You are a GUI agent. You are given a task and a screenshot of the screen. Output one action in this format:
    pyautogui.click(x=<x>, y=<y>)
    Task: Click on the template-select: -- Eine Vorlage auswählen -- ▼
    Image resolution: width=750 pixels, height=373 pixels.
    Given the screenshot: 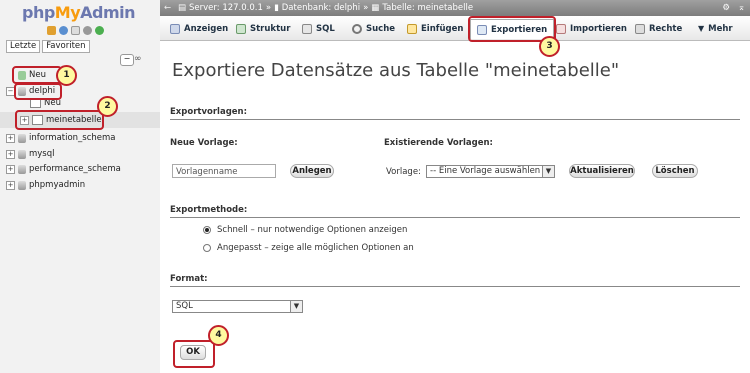 What is the action you would take?
    pyautogui.click(x=490, y=171)
    